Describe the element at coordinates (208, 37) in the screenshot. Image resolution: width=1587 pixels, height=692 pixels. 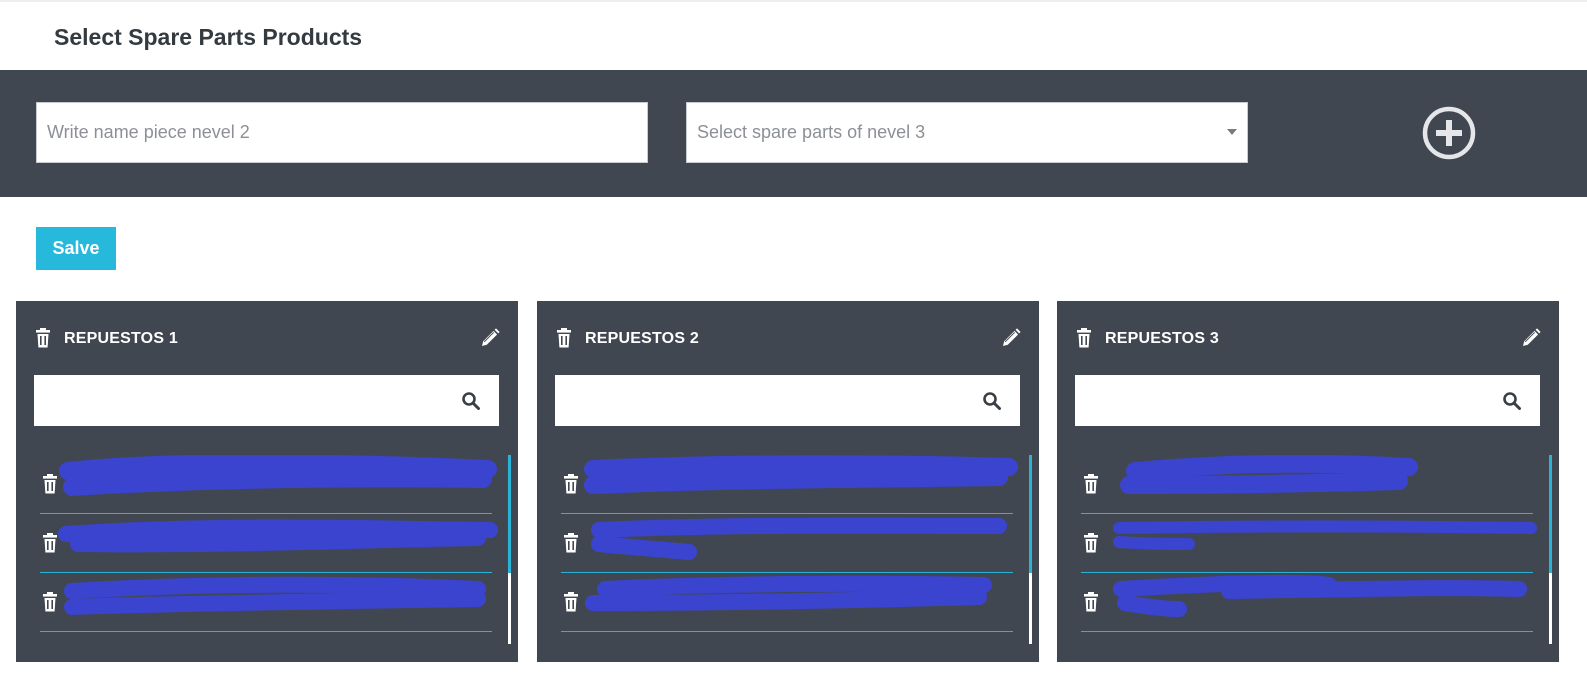
I see `page-title: Select Spare Parts Products` at that location.